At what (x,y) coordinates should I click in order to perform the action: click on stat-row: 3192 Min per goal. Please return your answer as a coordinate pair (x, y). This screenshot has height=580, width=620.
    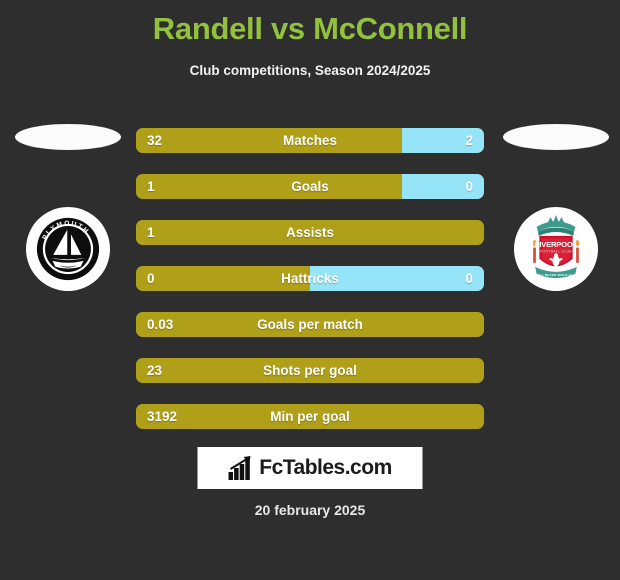
    Looking at the image, I should click on (310, 416).